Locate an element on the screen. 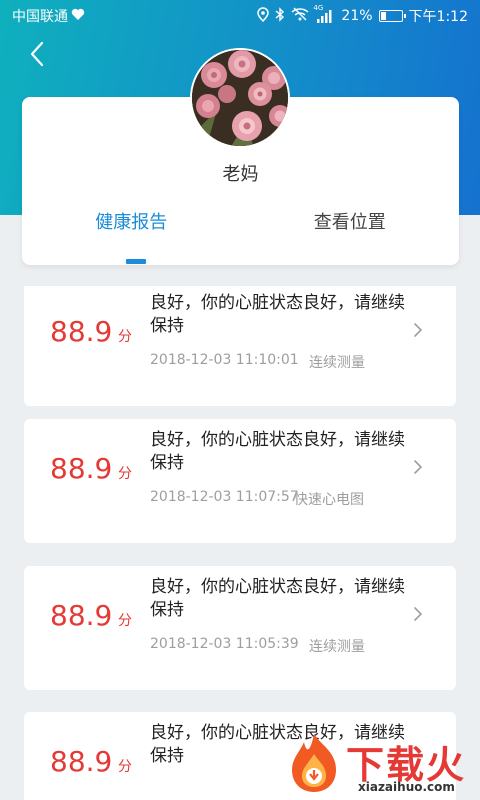  tab-active-indicator is located at coordinates (136, 261).